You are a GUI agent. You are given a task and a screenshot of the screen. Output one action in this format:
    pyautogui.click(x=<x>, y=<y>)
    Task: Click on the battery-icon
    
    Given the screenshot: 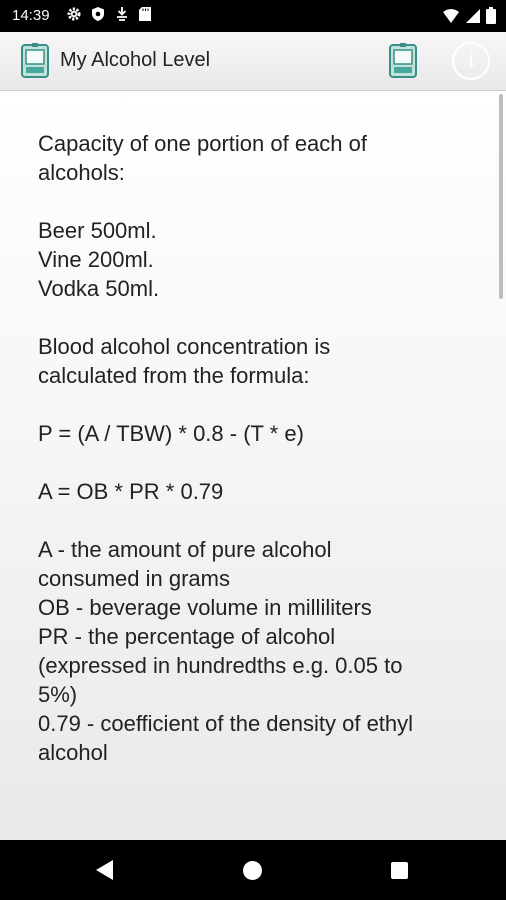 What is the action you would take?
    pyautogui.click(x=491, y=18)
    